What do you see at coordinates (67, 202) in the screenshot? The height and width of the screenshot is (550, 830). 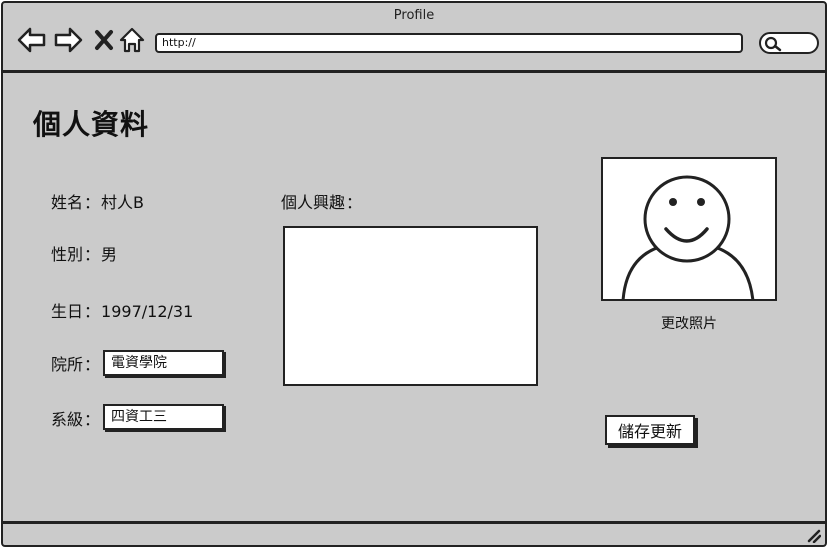 I see `name-label: 姓名` at bounding box center [67, 202].